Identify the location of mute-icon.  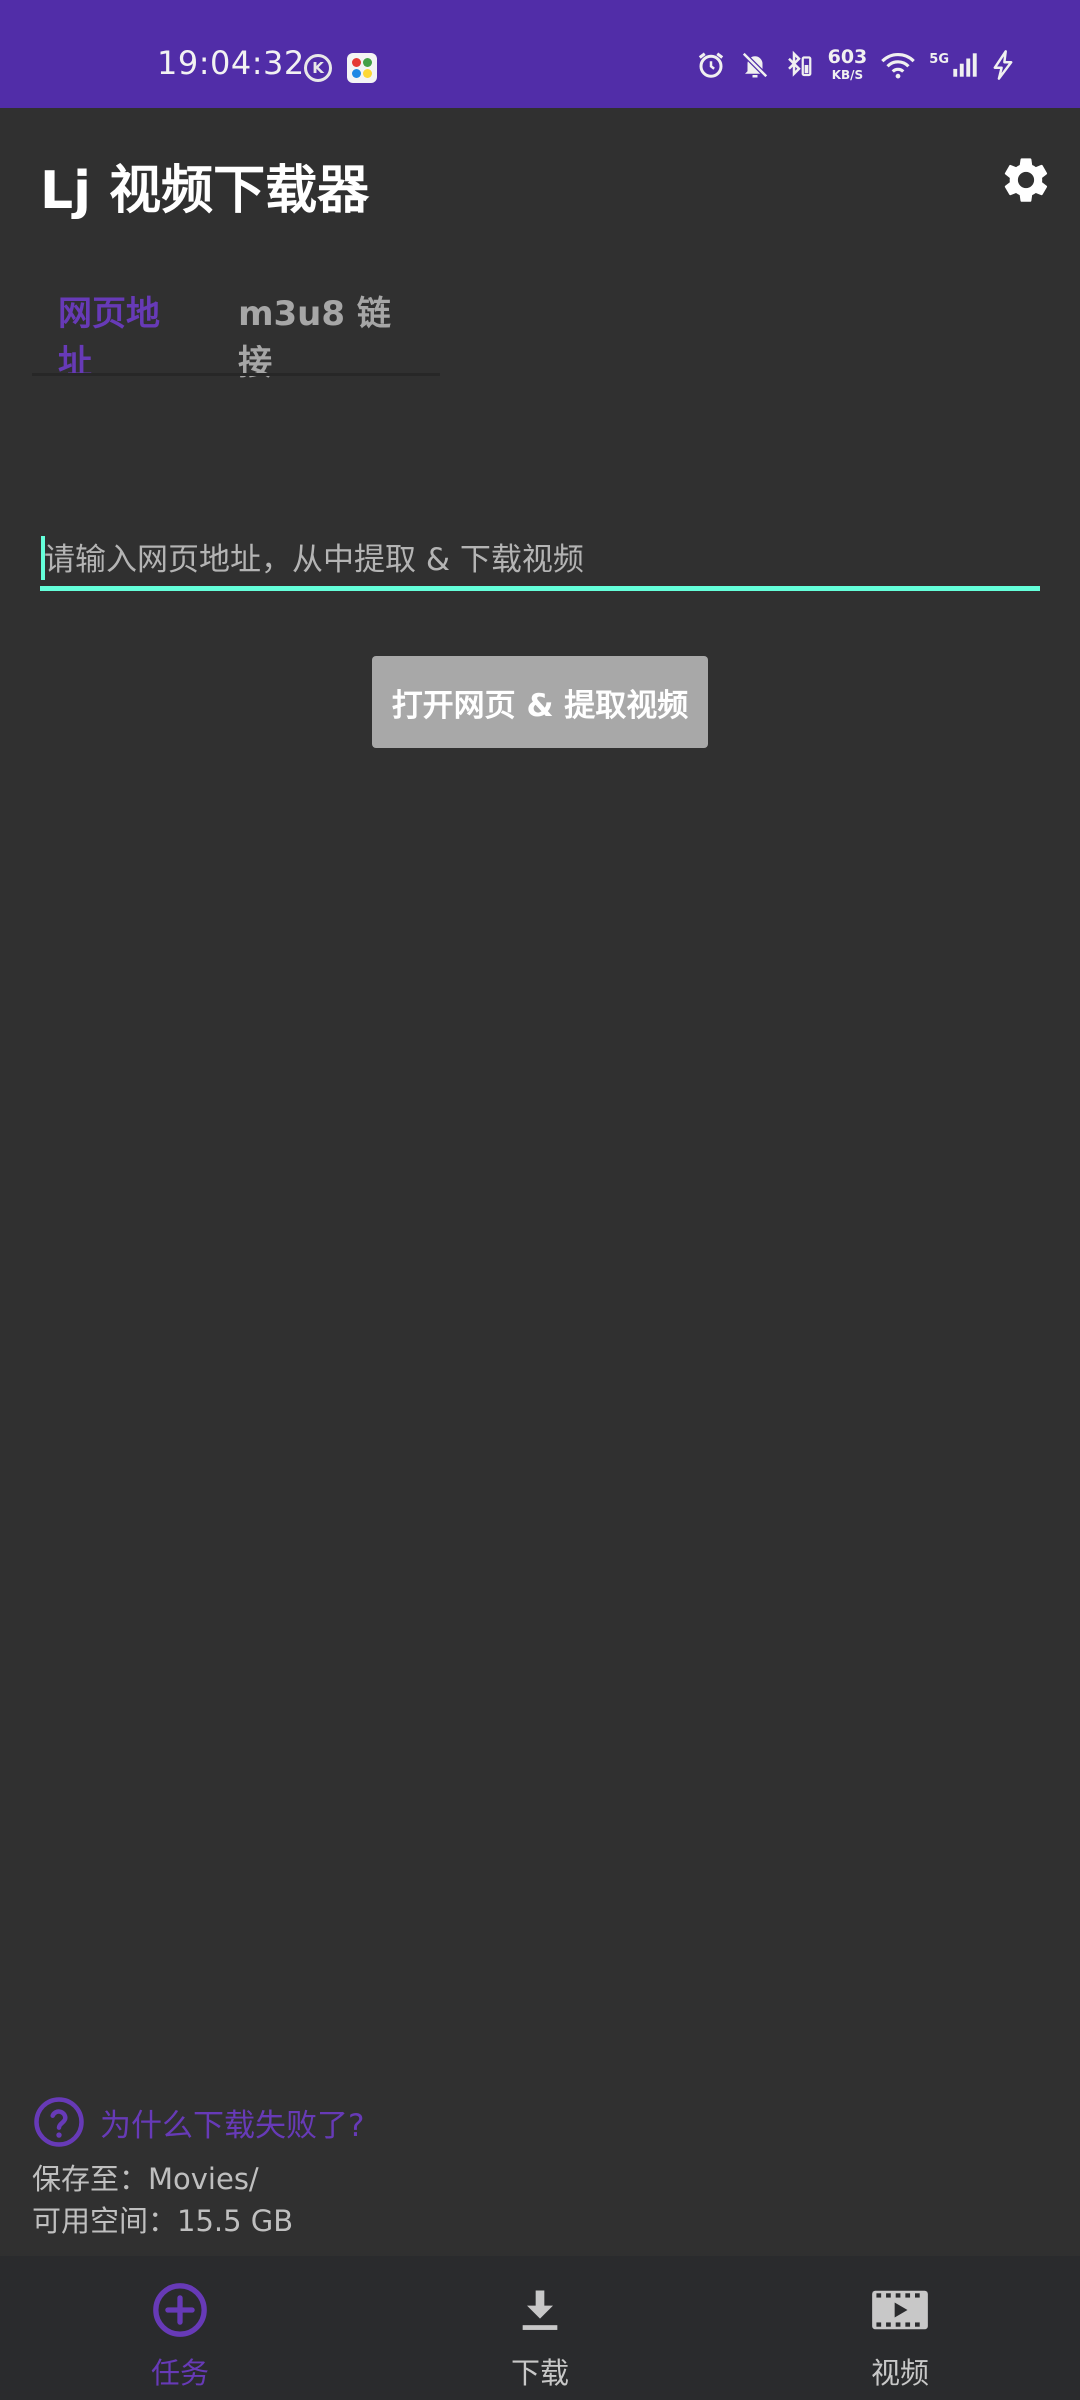
(754, 64).